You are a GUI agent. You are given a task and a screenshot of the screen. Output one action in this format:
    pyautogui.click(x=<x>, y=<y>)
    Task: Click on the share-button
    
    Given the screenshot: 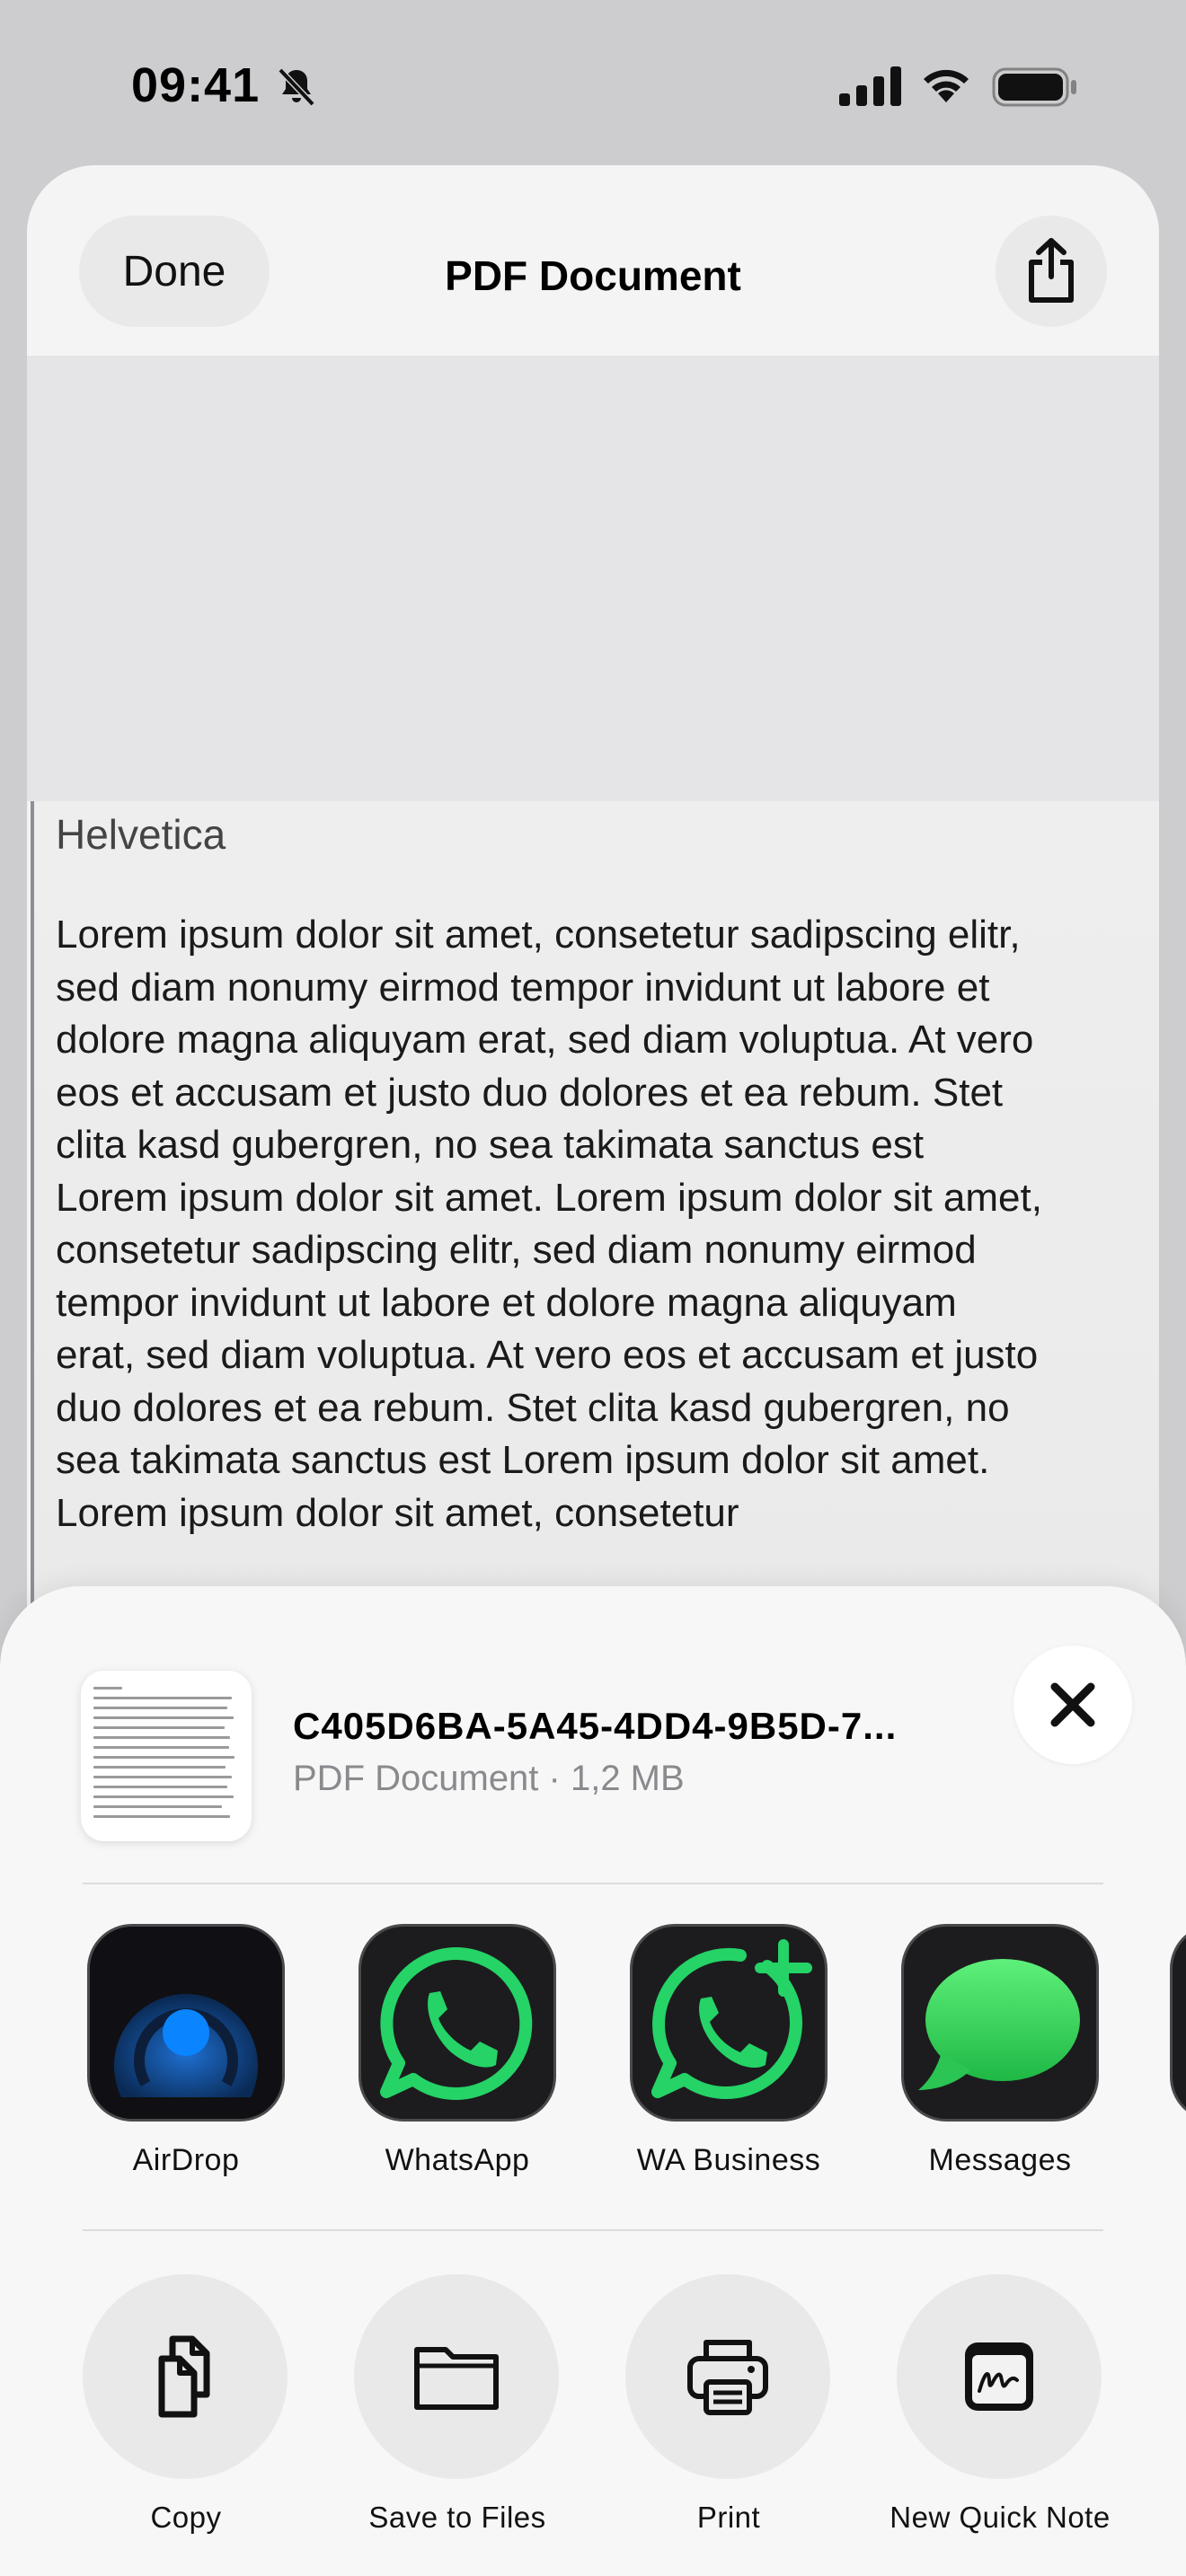 What is the action you would take?
    pyautogui.click(x=1051, y=271)
    